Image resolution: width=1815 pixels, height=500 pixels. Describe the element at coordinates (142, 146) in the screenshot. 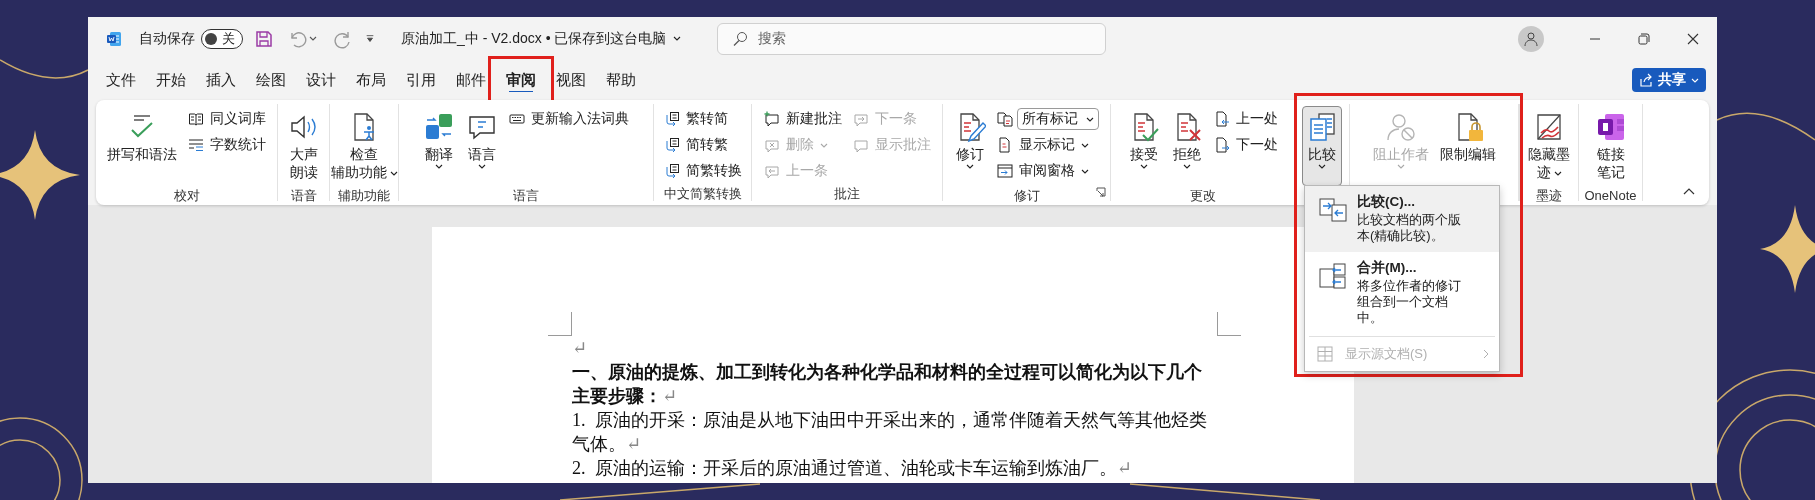

I see `ribbon-button: 拼写和语法` at that location.